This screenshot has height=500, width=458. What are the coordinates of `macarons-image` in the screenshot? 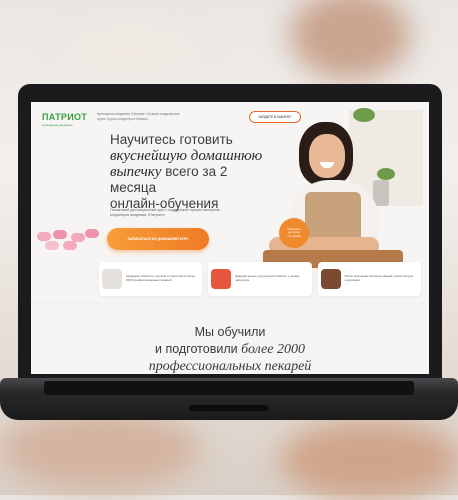 It's located at (68, 239).